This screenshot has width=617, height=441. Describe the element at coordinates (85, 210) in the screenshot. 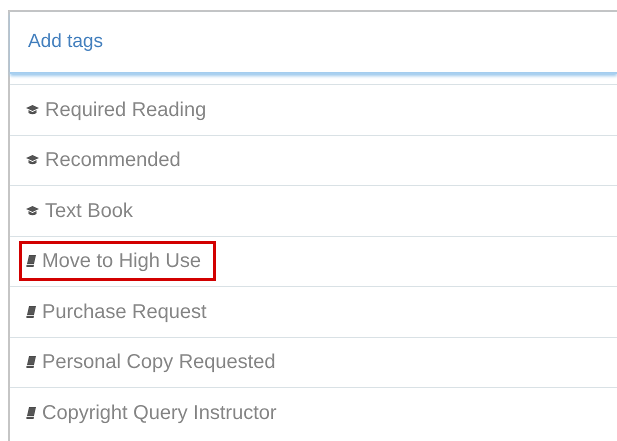

I see `tag-option: Text Book` at that location.